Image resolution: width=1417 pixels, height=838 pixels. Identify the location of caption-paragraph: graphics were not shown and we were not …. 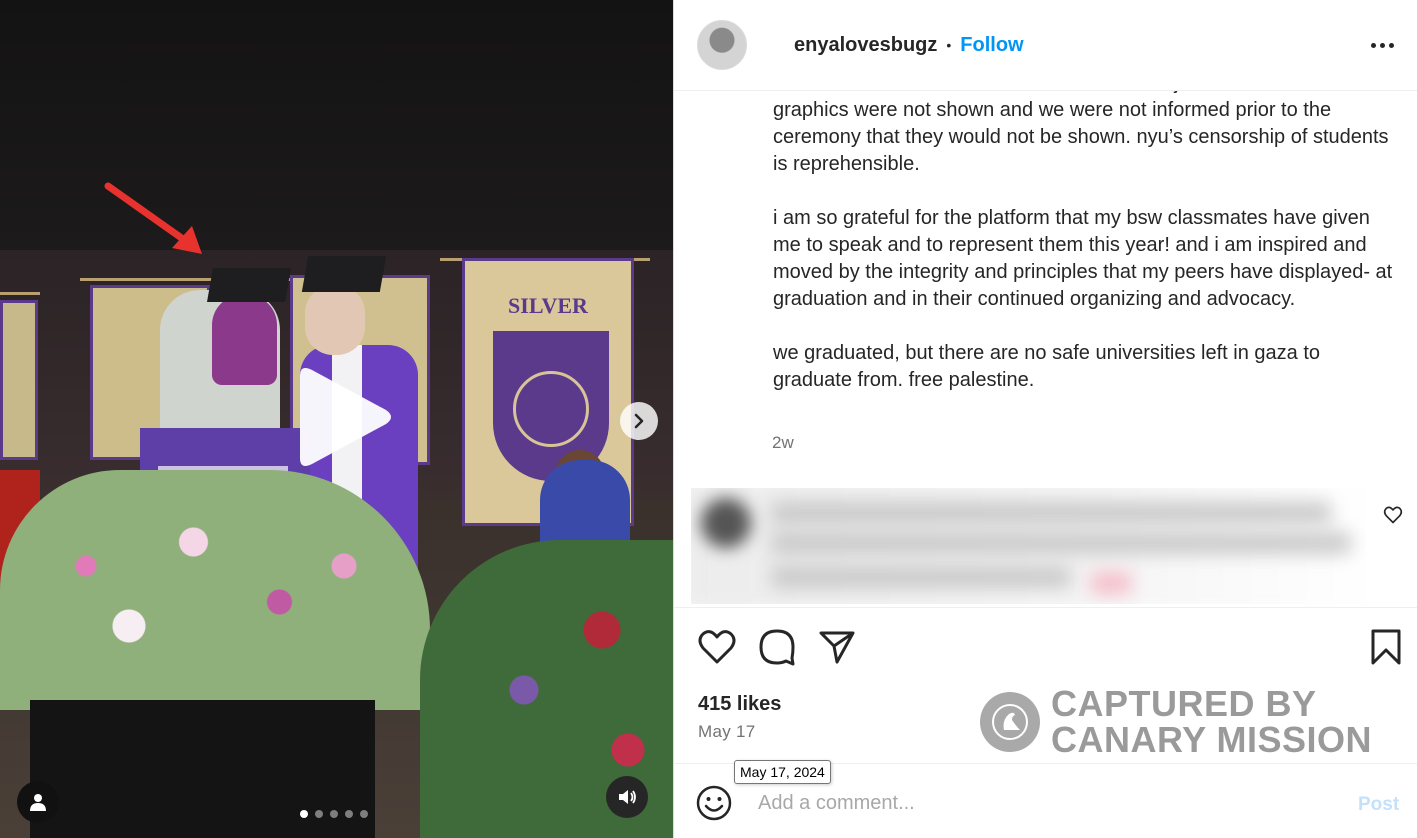
(1081, 137).